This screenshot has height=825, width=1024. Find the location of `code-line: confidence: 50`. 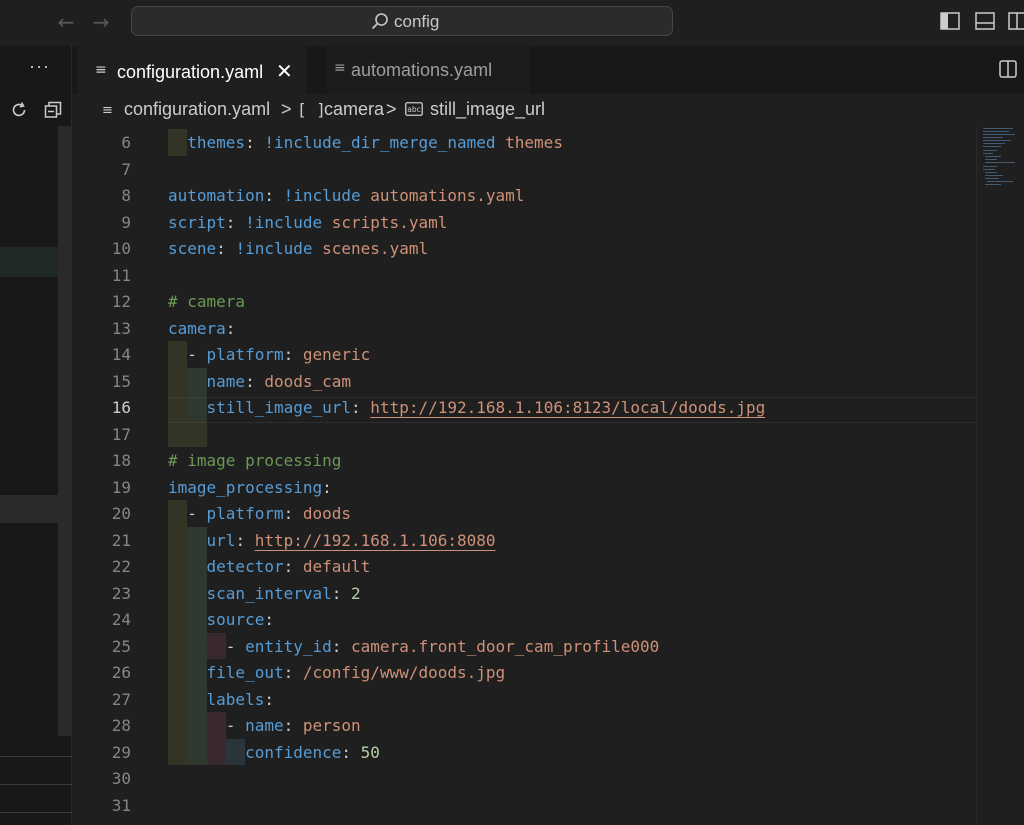

code-line: confidence: 50 is located at coordinates (274, 752).